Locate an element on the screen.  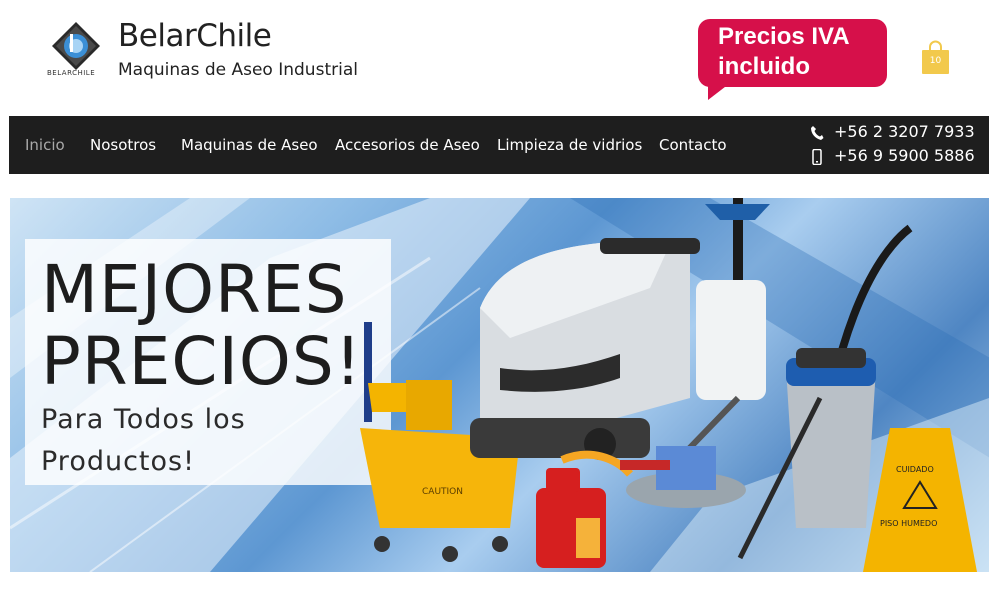
sign-label-piso: PISO HUMEDO is located at coordinates (908, 523).